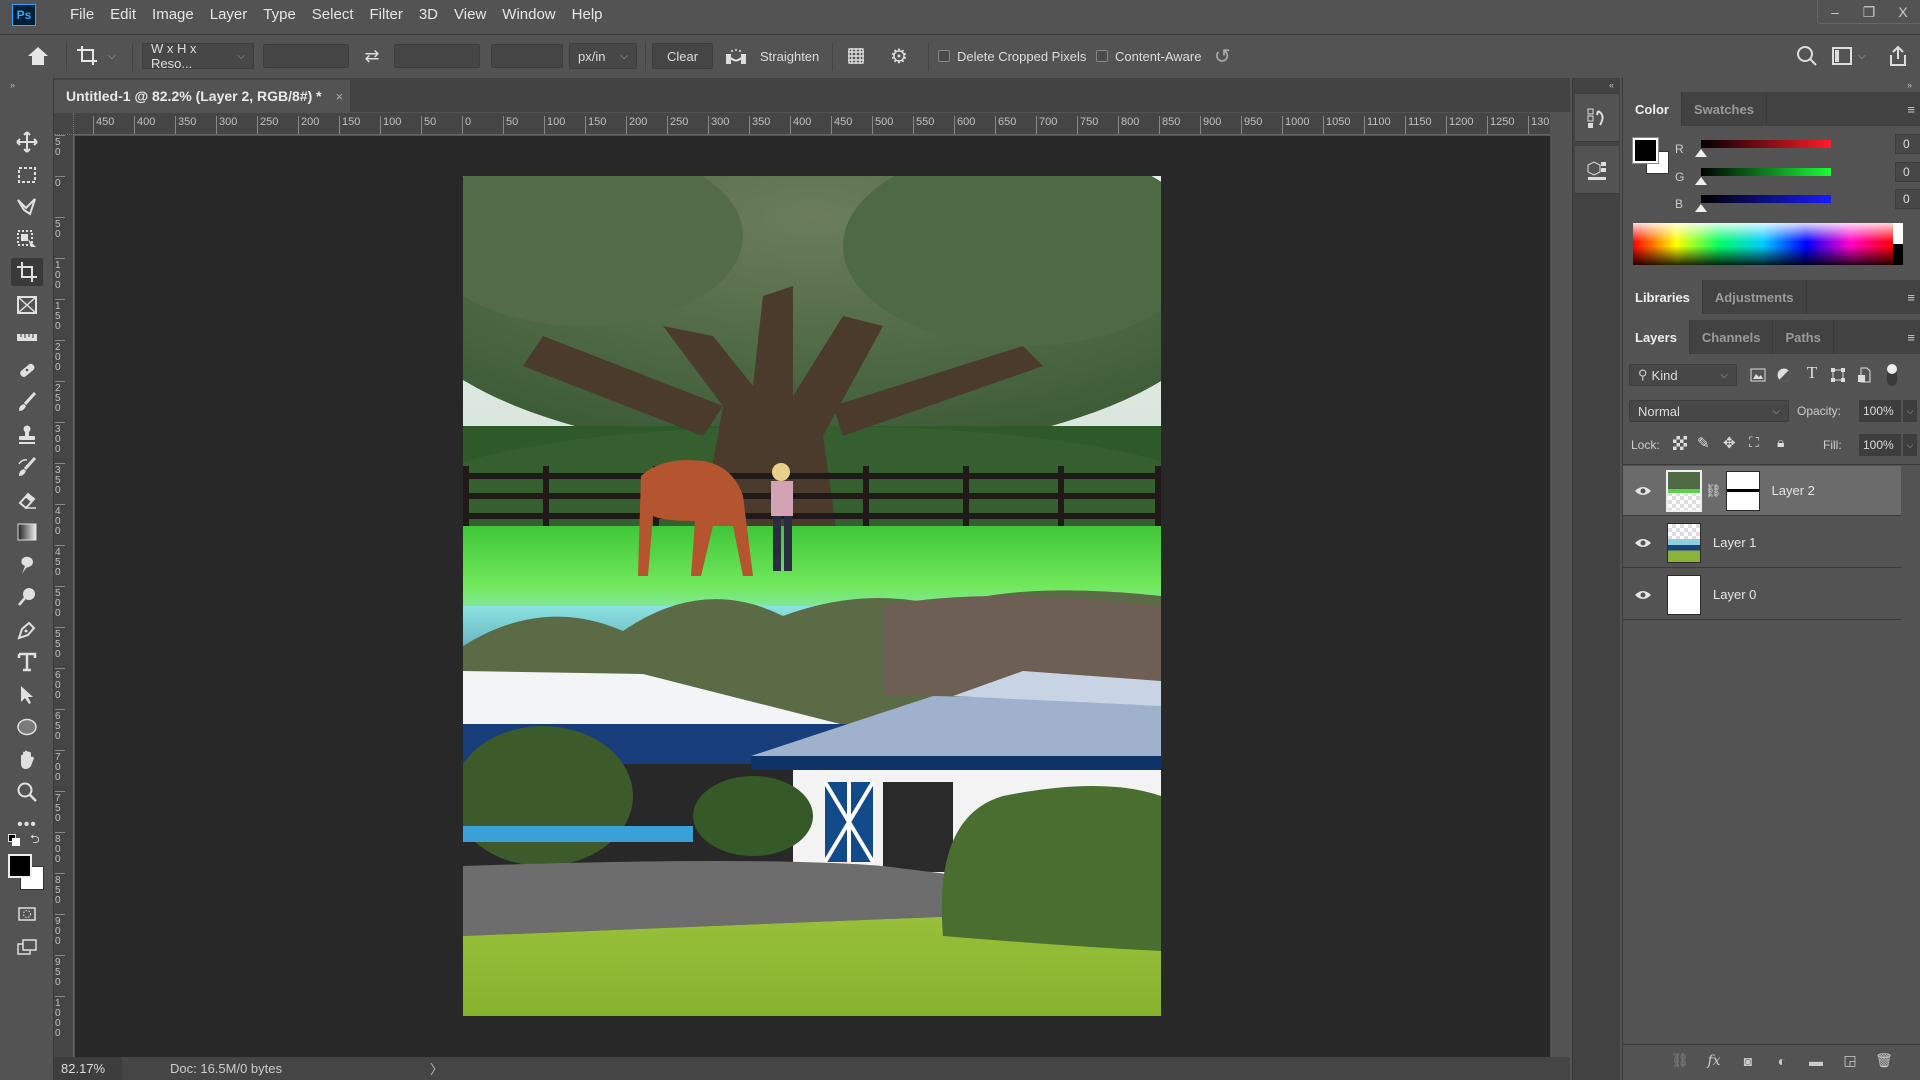 This screenshot has height=1080, width=1920. I want to click on straighten-button: Straighten, so click(771, 56).